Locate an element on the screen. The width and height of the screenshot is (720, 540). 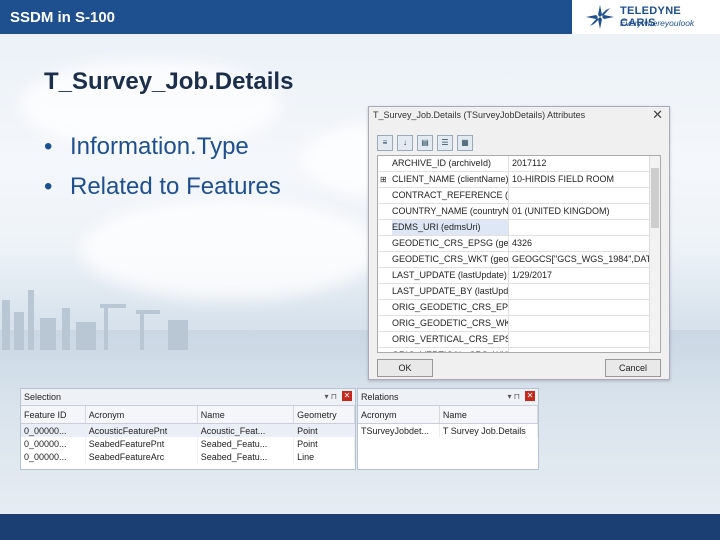
property-row: ORIG_VERTICAL_CRS_EPSG is located at coordinates (519, 340).